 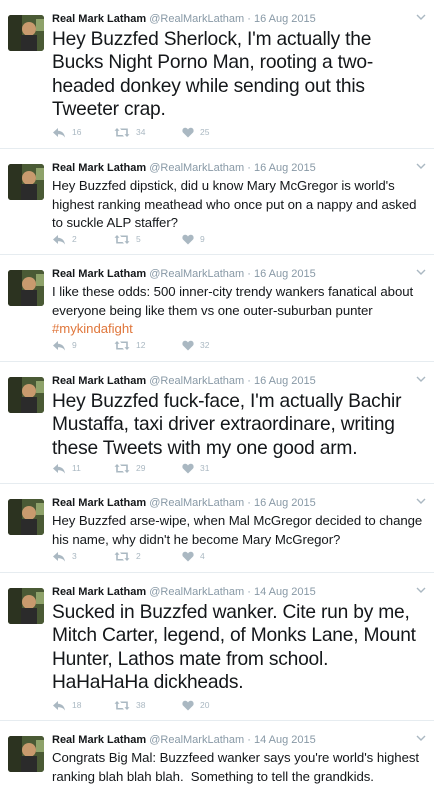 What do you see at coordinates (202, 239) in the screenshot?
I see `like-count: 9` at bounding box center [202, 239].